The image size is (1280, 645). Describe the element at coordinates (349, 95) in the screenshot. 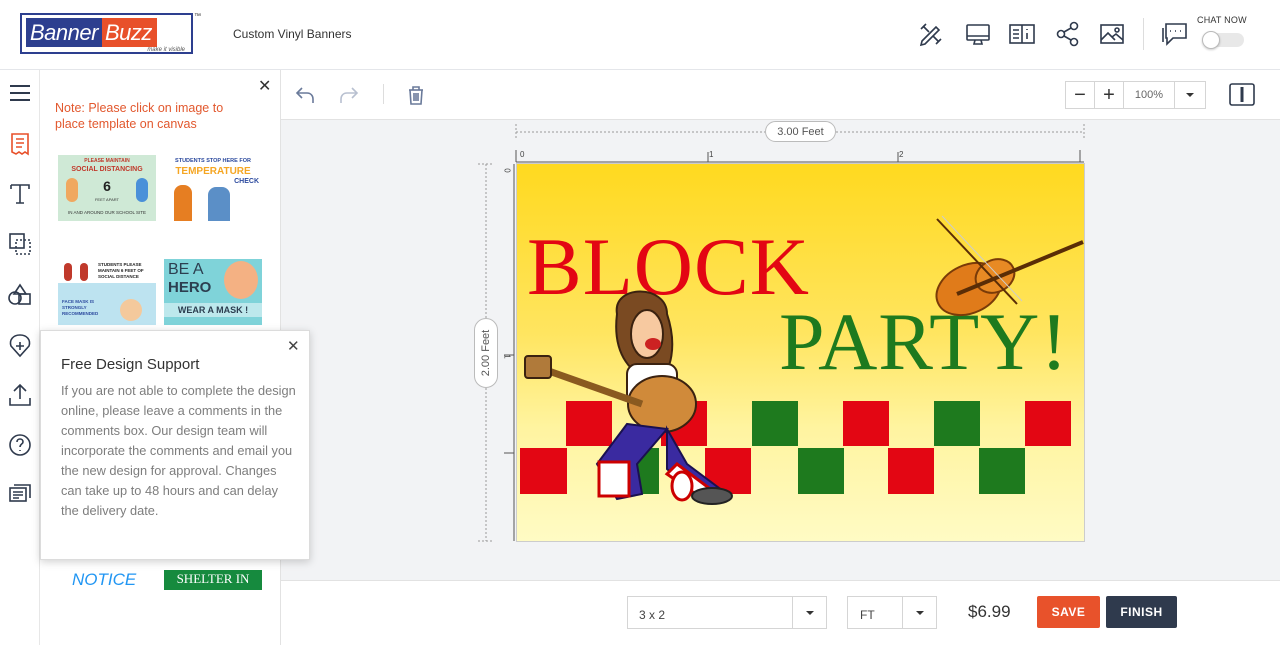

I see `redo-icon` at that location.